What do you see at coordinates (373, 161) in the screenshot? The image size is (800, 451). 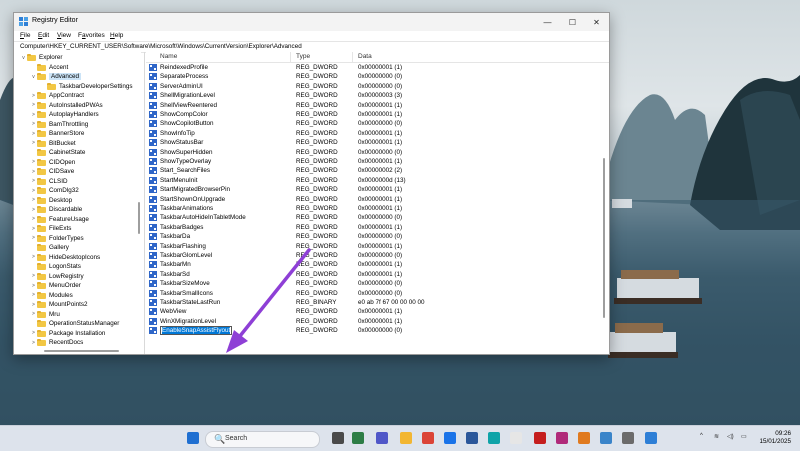 I see `value-row: ShowTypeOverlay REG_DWORD 0x00000001 (1)` at bounding box center [373, 161].